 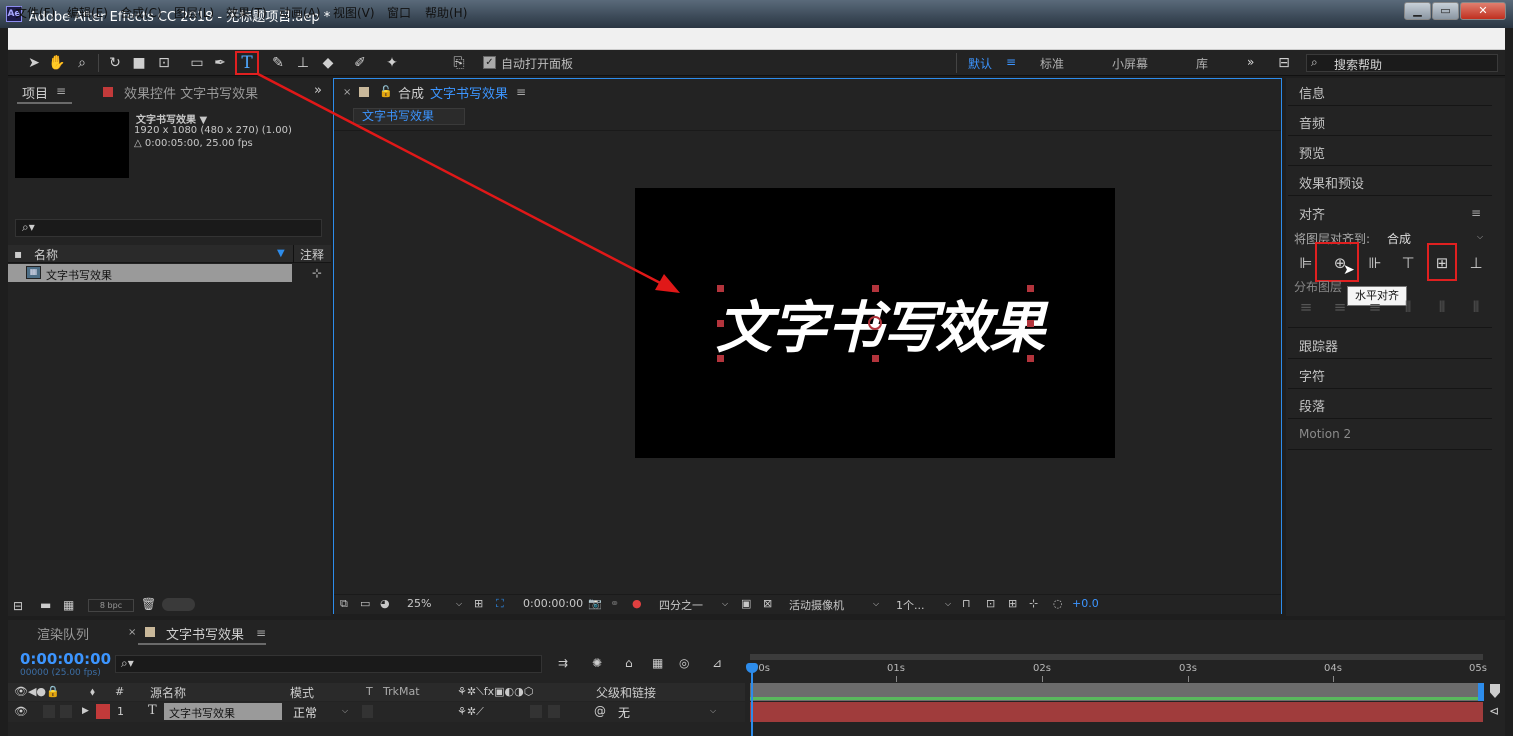 What do you see at coordinates (82, 63) in the screenshot?
I see `zoom-tool-icon: ⌕` at bounding box center [82, 63].